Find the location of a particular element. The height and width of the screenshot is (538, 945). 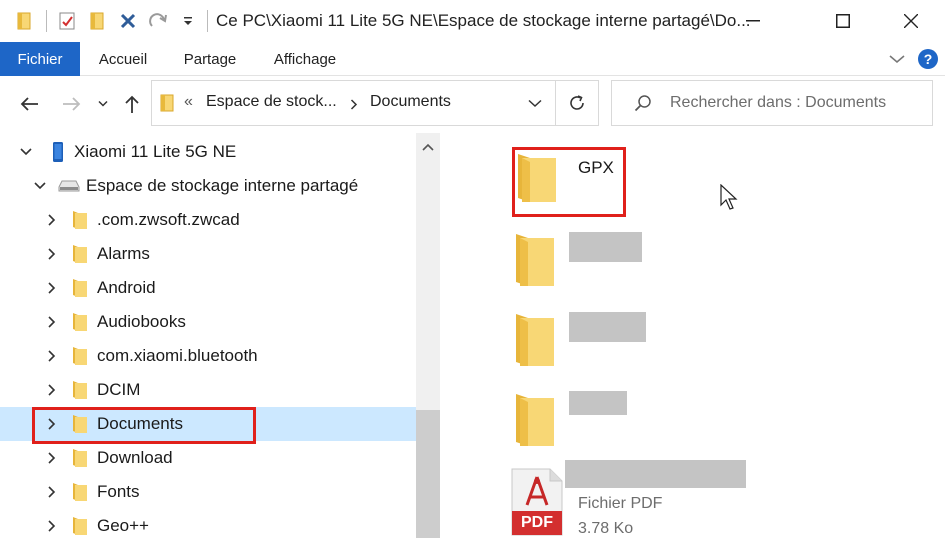

search-box: Rechercher dans : Documents is located at coordinates (772, 103).